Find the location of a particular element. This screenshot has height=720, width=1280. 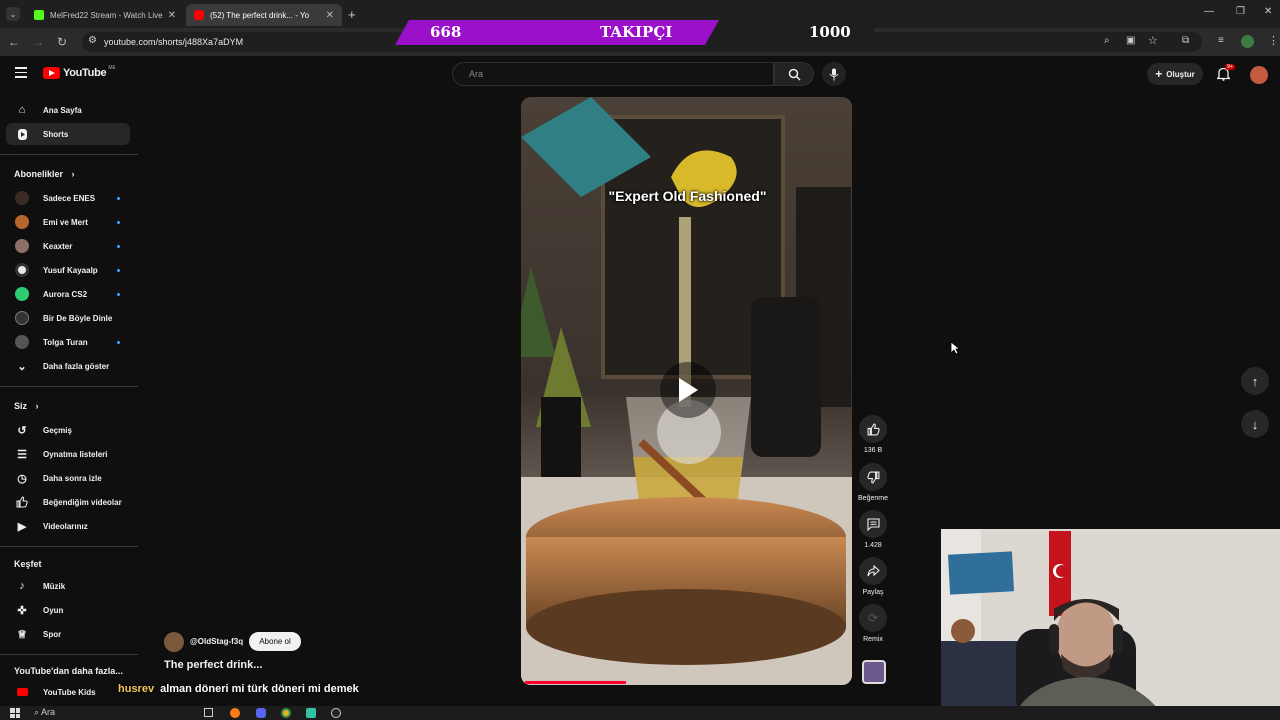

firefox-icon is located at coordinates (235, 713).